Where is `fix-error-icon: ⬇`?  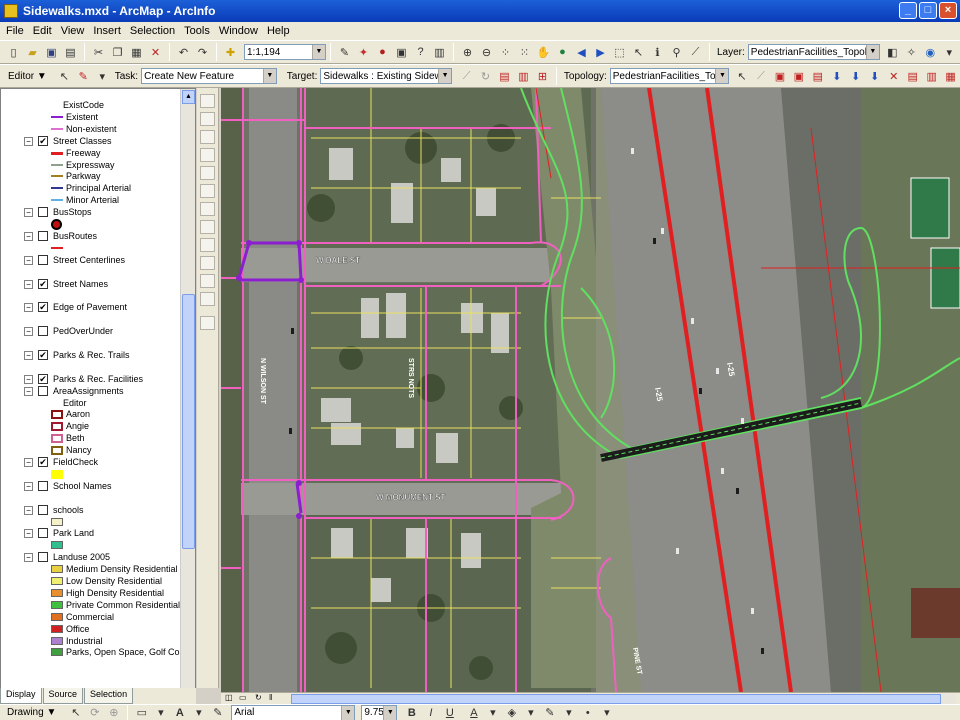 fix-error-icon: ⬇ is located at coordinates (836, 76).